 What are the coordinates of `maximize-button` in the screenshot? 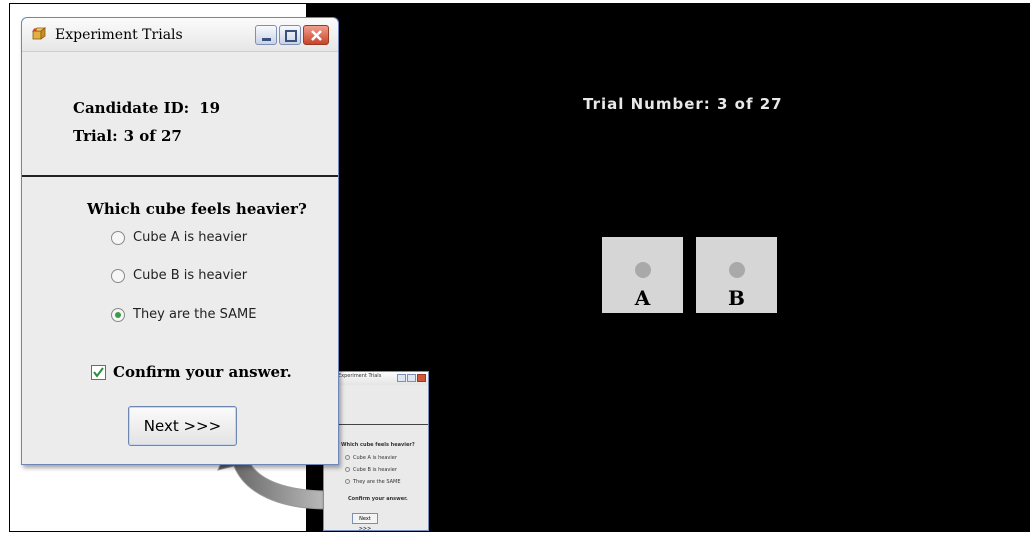 It's located at (290, 35).